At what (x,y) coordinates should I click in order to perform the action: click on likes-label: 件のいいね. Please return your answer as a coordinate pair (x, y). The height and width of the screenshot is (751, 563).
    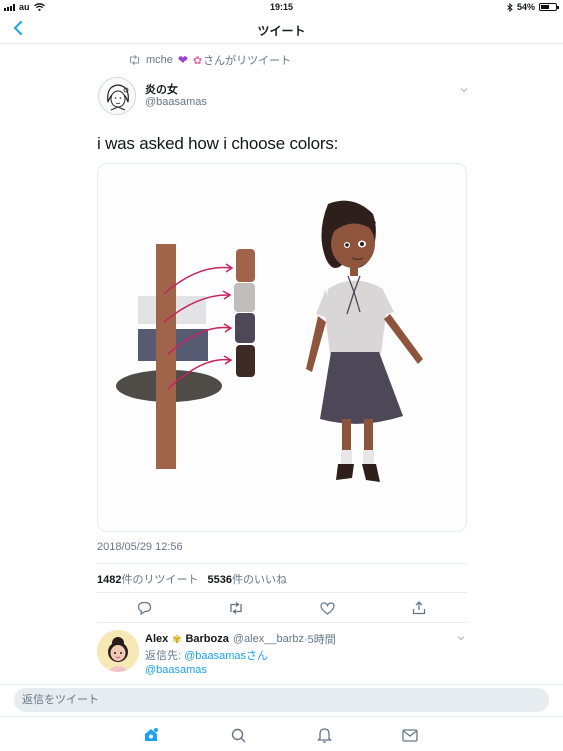
    Looking at the image, I should click on (259, 580).